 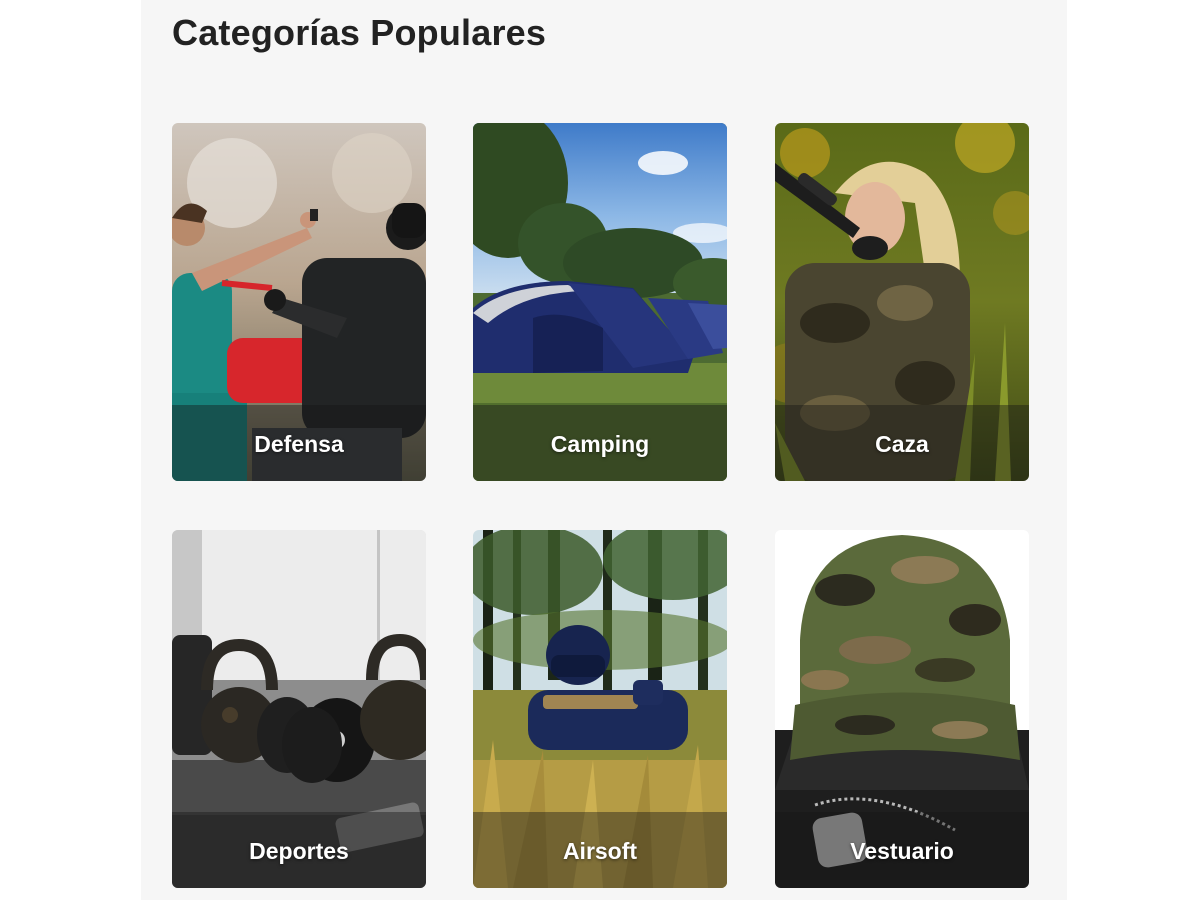 What do you see at coordinates (299, 851) in the screenshot?
I see `category-label: Deportes` at bounding box center [299, 851].